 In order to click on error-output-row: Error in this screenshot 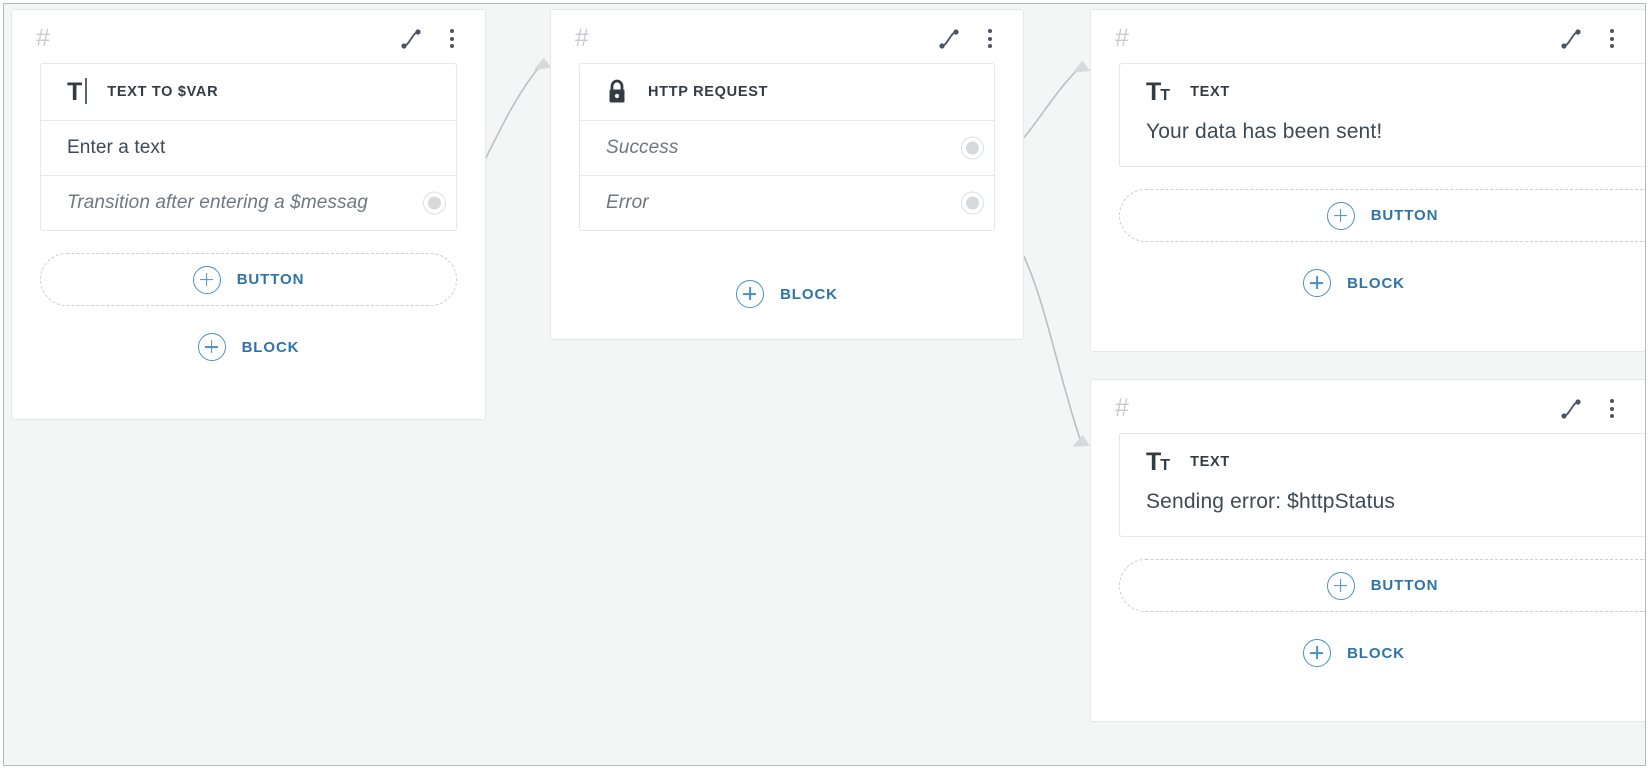, I will do `click(787, 202)`.